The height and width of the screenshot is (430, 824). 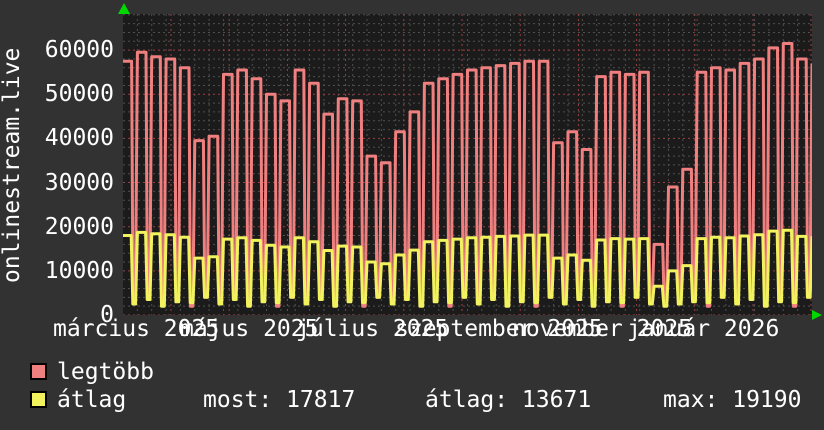 What do you see at coordinates (79, 226) in the screenshot?
I see `y-tick-label: 20000` at bounding box center [79, 226].